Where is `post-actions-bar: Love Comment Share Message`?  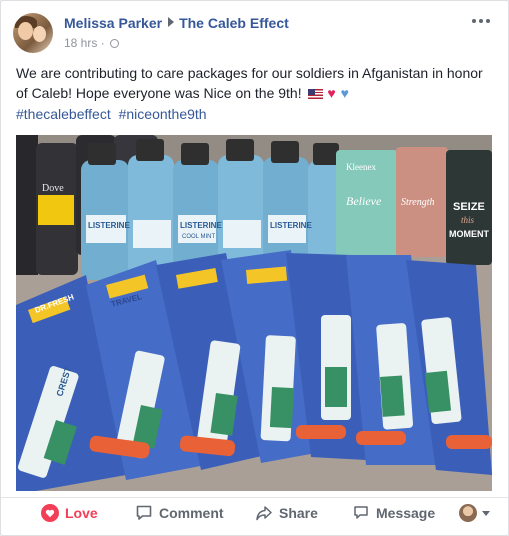 post-actions-bar: Love Comment Share Message is located at coordinates (254, 513).